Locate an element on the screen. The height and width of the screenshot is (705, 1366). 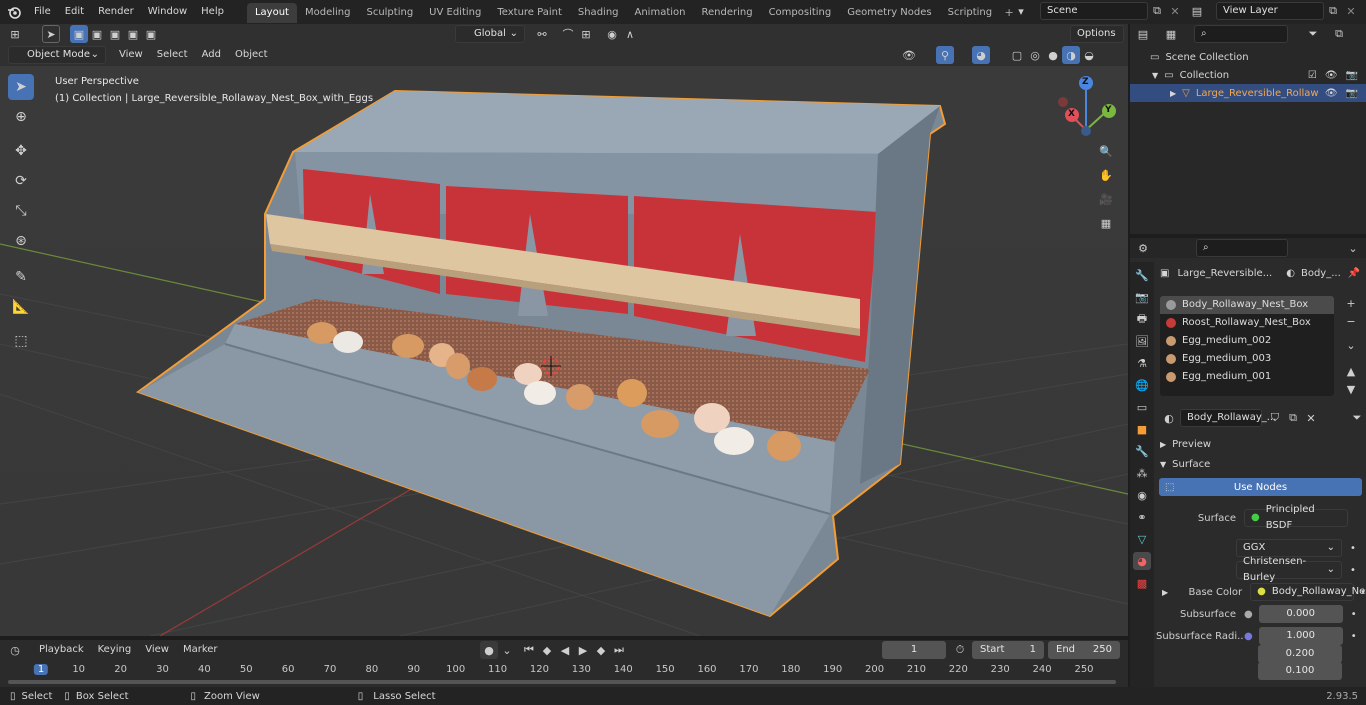
move-up-icon: ▲ is located at coordinates (1351, 371).